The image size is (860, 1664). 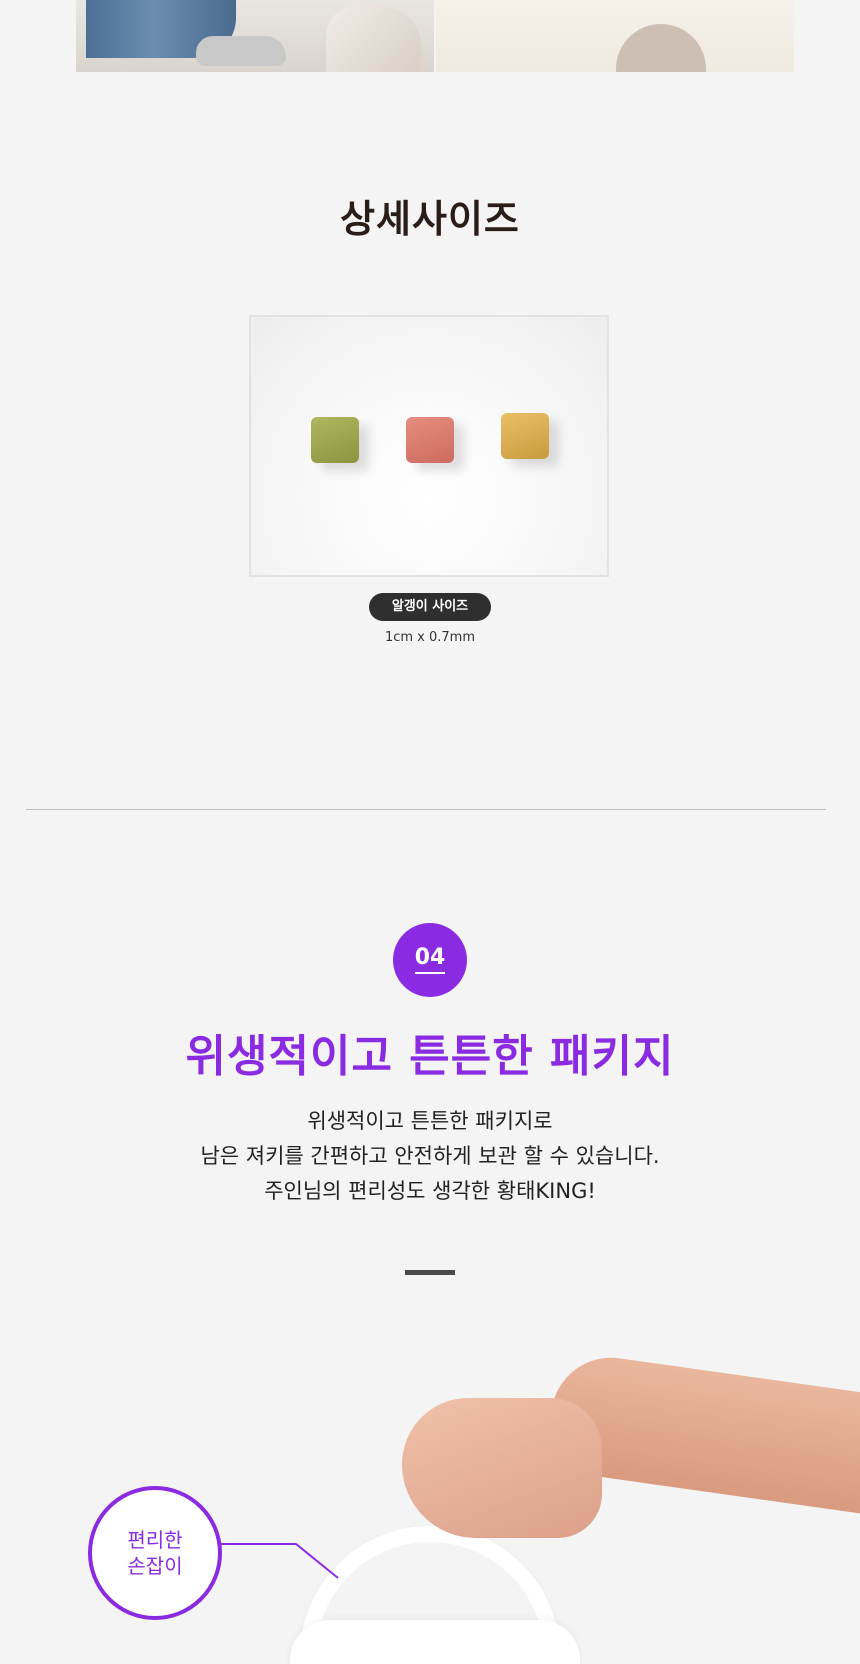 What do you see at coordinates (430, 219) in the screenshot?
I see `detail-size-title: 상세사이즈` at bounding box center [430, 219].